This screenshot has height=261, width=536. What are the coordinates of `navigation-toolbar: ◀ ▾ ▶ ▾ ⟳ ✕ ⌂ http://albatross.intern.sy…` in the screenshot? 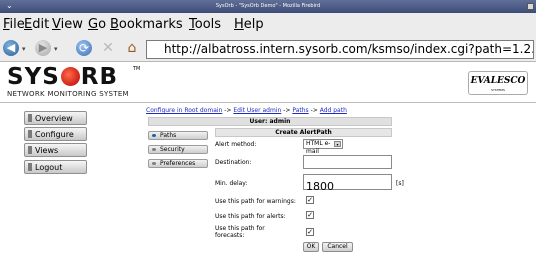 It's located at (268, 49).